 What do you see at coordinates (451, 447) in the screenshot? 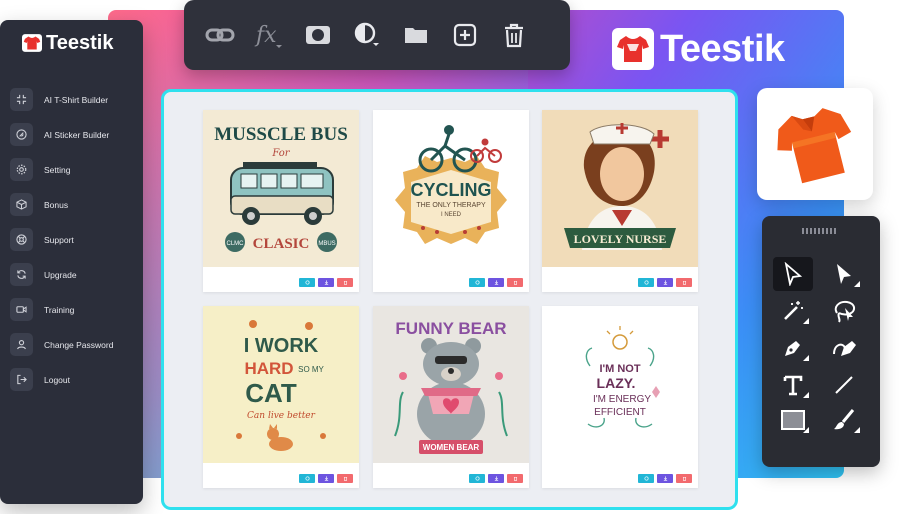
I see `card-line: WOMEN BEAR` at bounding box center [451, 447].